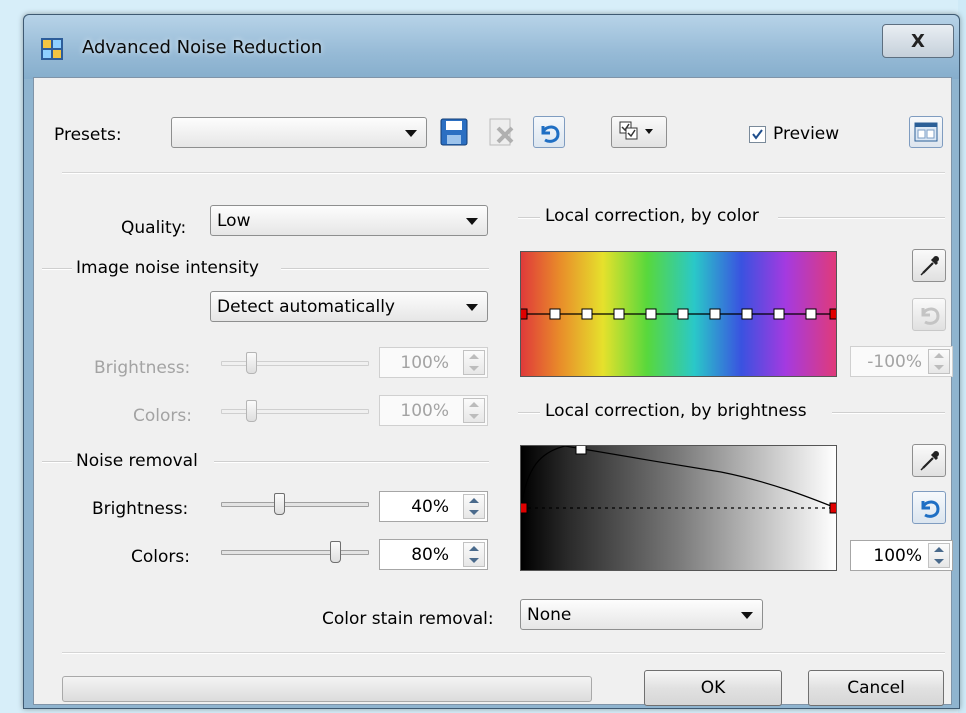  What do you see at coordinates (154, 228) in the screenshot?
I see `quality-label: Quality:` at bounding box center [154, 228].